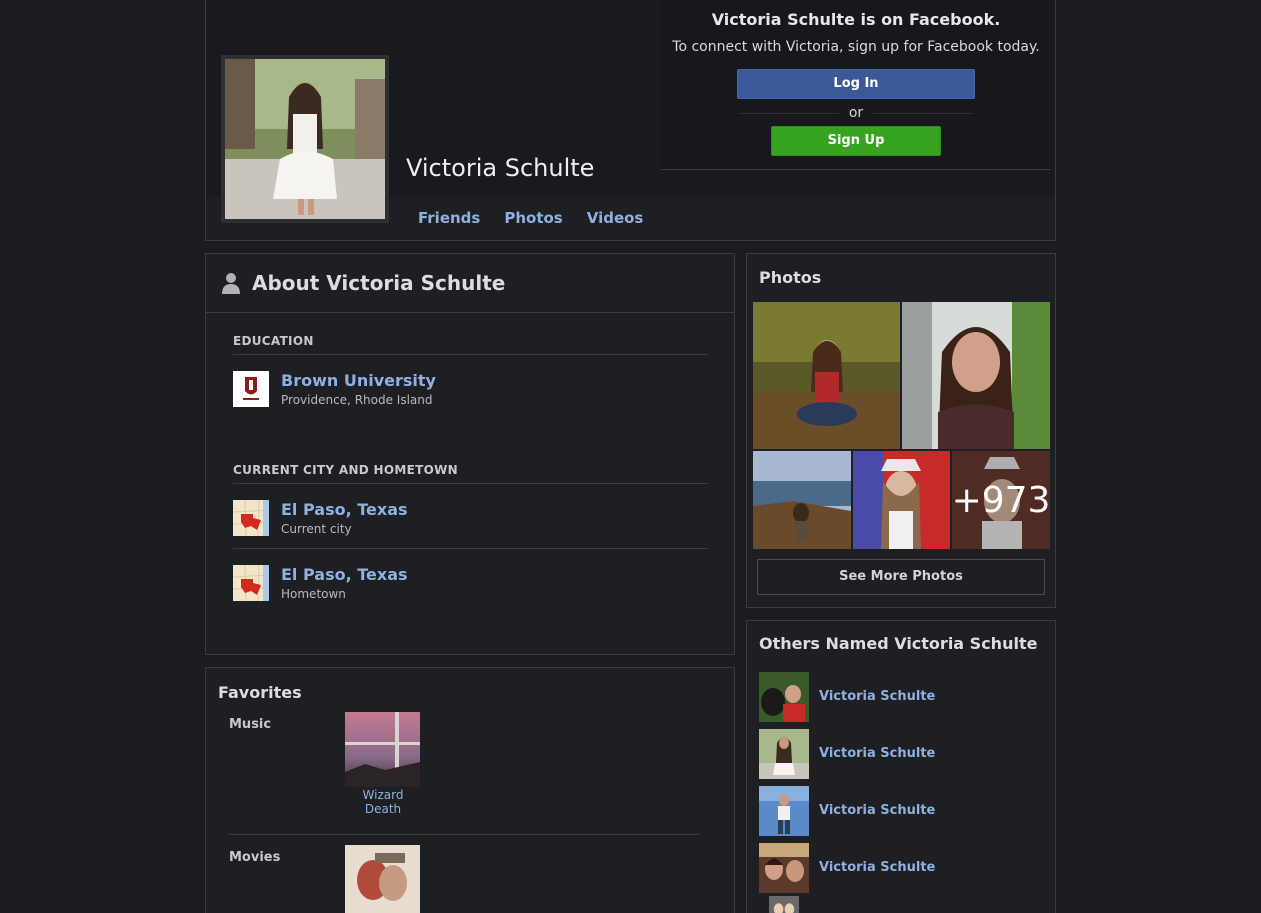 The image size is (1261, 913). Describe the element at coordinates (357, 400) in the screenshot. I see `education-location: Providence, Rhode Island` at that location.